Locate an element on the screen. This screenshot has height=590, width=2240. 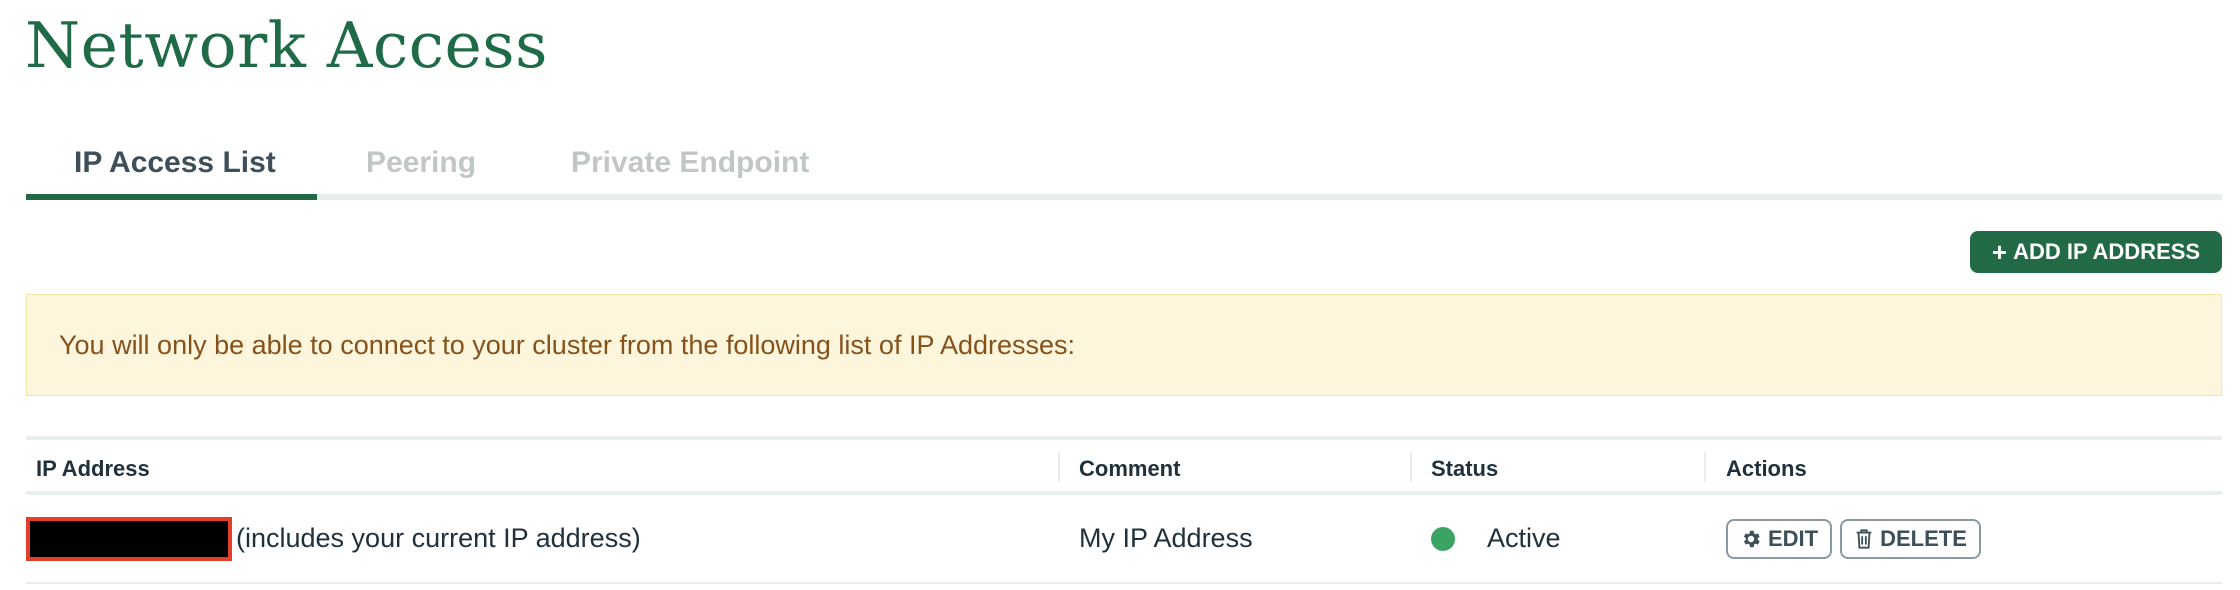
status-label: Active is located at coordinates (1524, 538).